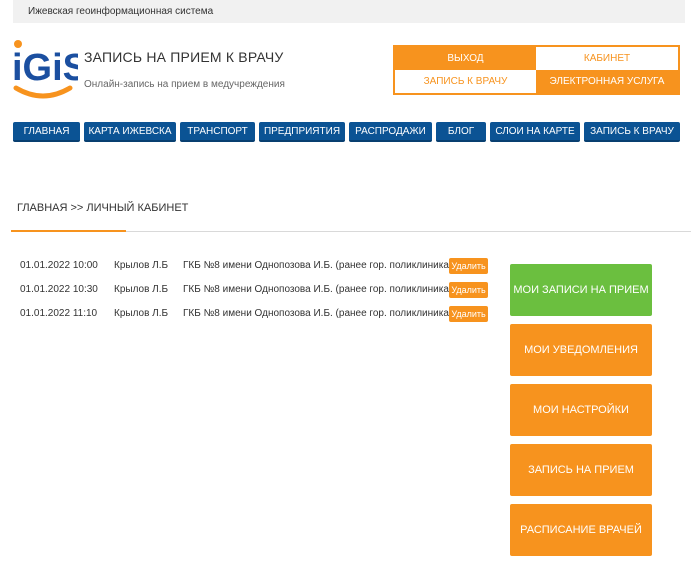 The width and height of the screenshot is (694, 568). What do you see at coordinates (581, 410) in the screenshot?
I see `my-settings-button: МОИ НАСТРОЙКИ` at bounding box center [581, 410].